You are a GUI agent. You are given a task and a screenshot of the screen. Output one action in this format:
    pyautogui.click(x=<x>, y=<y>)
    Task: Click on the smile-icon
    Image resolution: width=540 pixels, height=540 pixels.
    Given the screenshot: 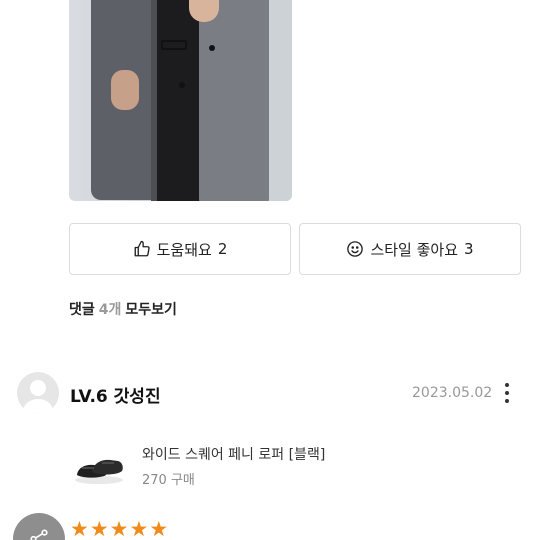 What is the action you would take?
    pyautogui.click(x=355, y=249)
    